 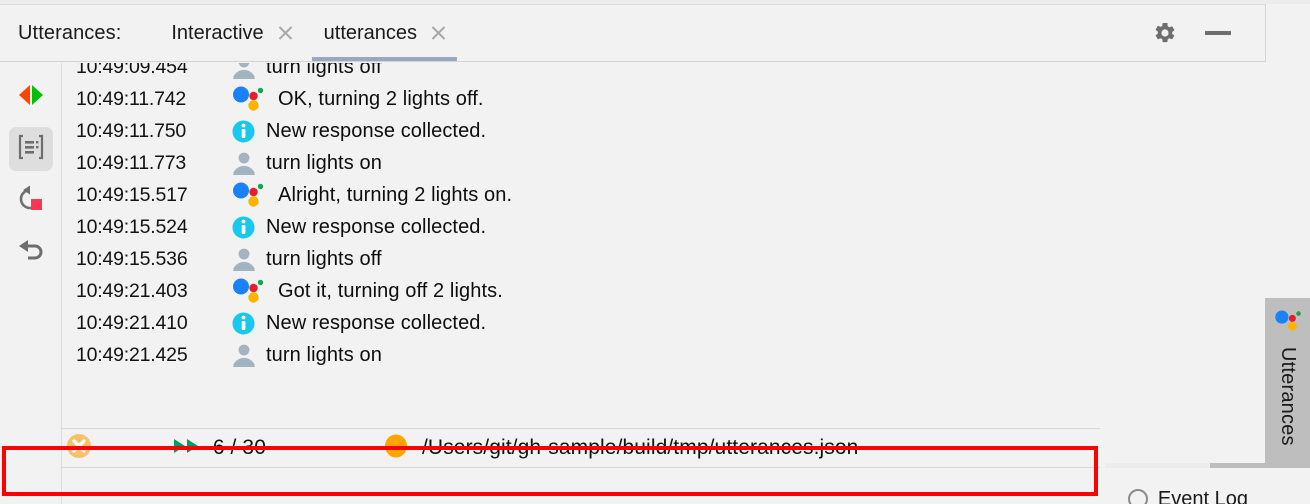 What do you see at coordinates (131, 130) in the screenshot?
I see `log-timestamp: 10:49:11.750` at bounding box center [131, 130].